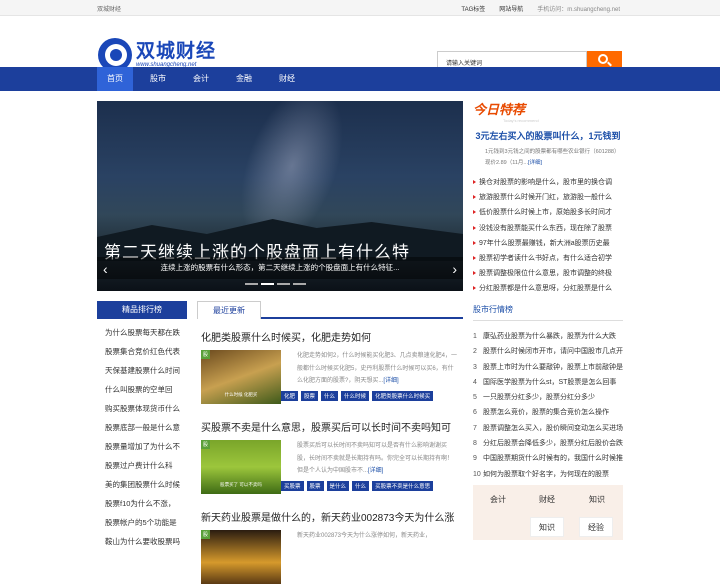 This screenshot has width=720, height=584. I want to click on list-item: 换仓对股票的影响是什么，股市里的换仓调, so click(548, 182).